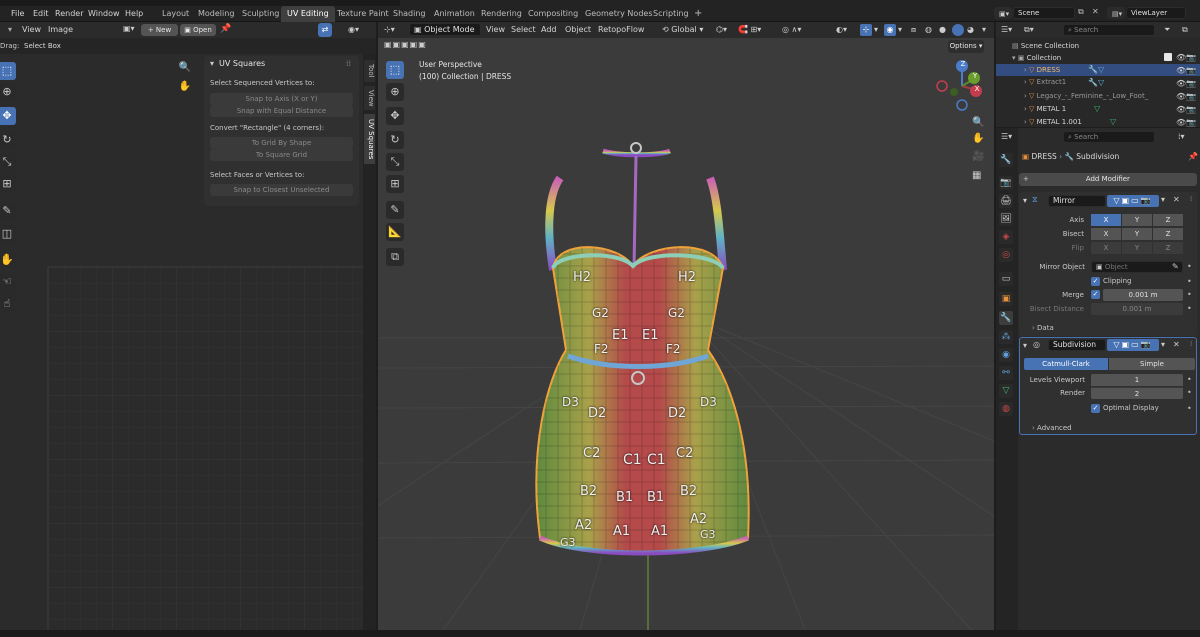  What do you see at coordinates (60, 30) in the screenshot?
I see `uv-menu-image: Image` at bounding box center [60, 30].